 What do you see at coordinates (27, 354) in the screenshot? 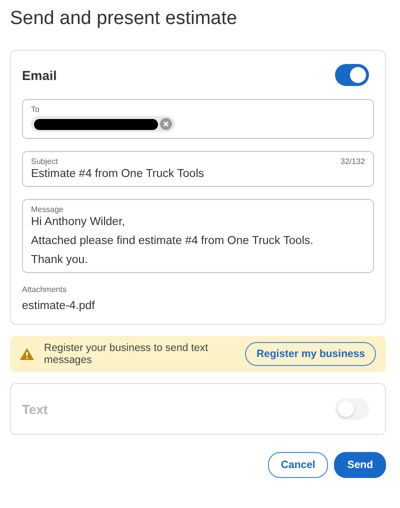
I see `warning-icon` at bounding box center [27, 354].